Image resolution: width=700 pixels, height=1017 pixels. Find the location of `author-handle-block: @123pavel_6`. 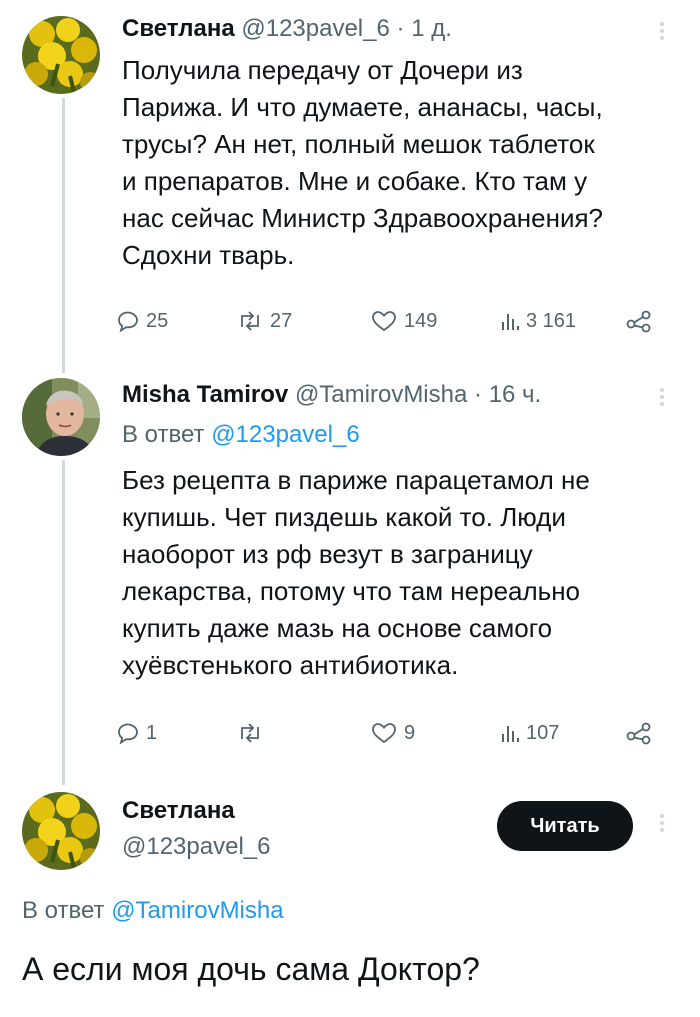

author-handle-block: @123pavel_6 is located at coordinates (196, 847).